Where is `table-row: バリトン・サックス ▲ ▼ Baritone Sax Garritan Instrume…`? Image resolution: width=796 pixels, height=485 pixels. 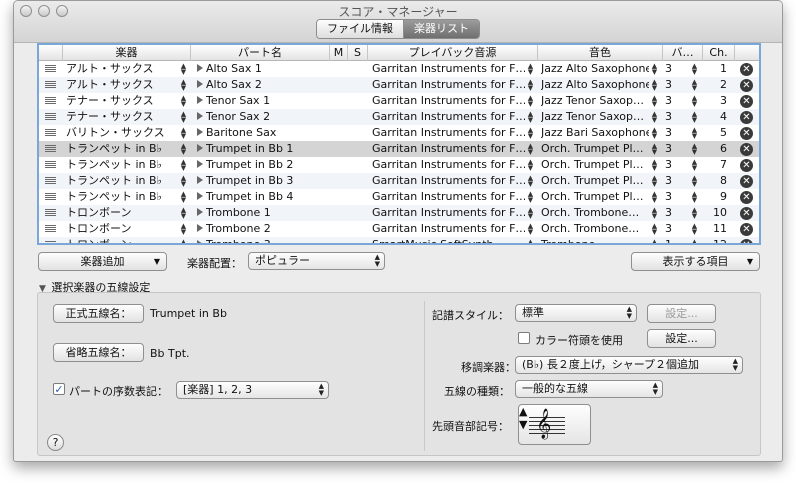 table-row: バリトン・サックス ▲ ▼ Baritone Sax Garritan Instrume… is located at coordinates (399, 133).